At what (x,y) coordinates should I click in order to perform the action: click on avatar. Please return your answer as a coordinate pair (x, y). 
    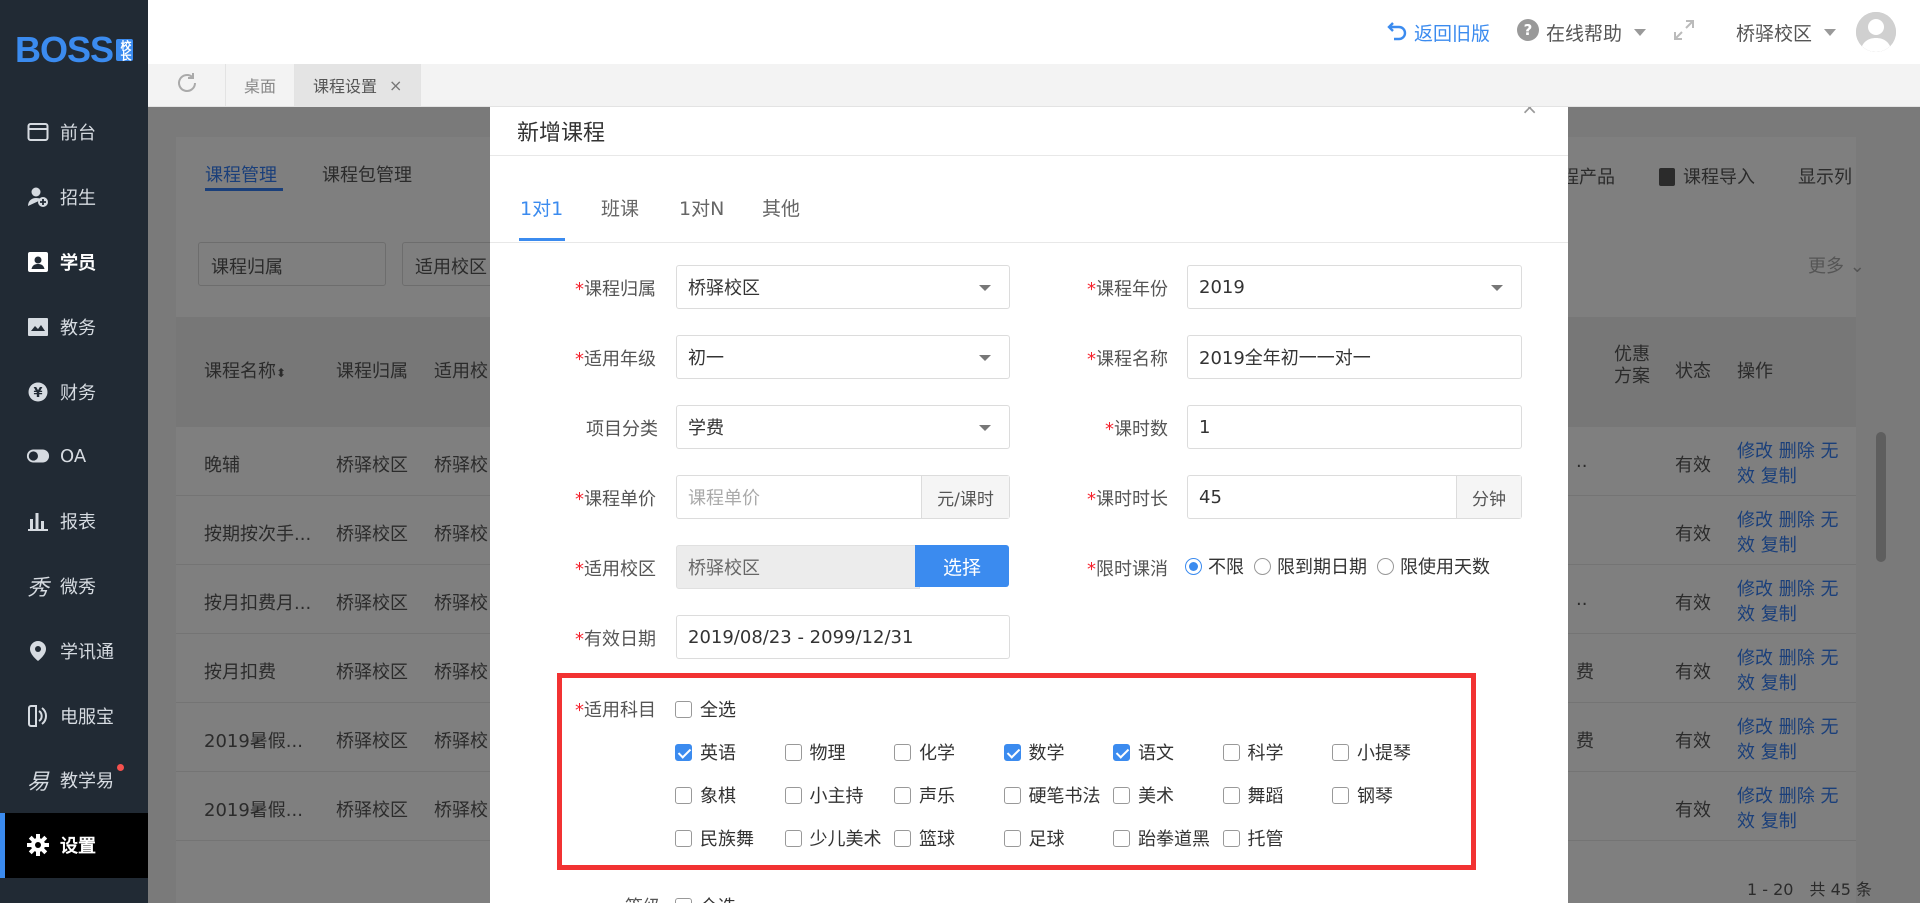
    Looking at the image, I should click on (1876, 32).